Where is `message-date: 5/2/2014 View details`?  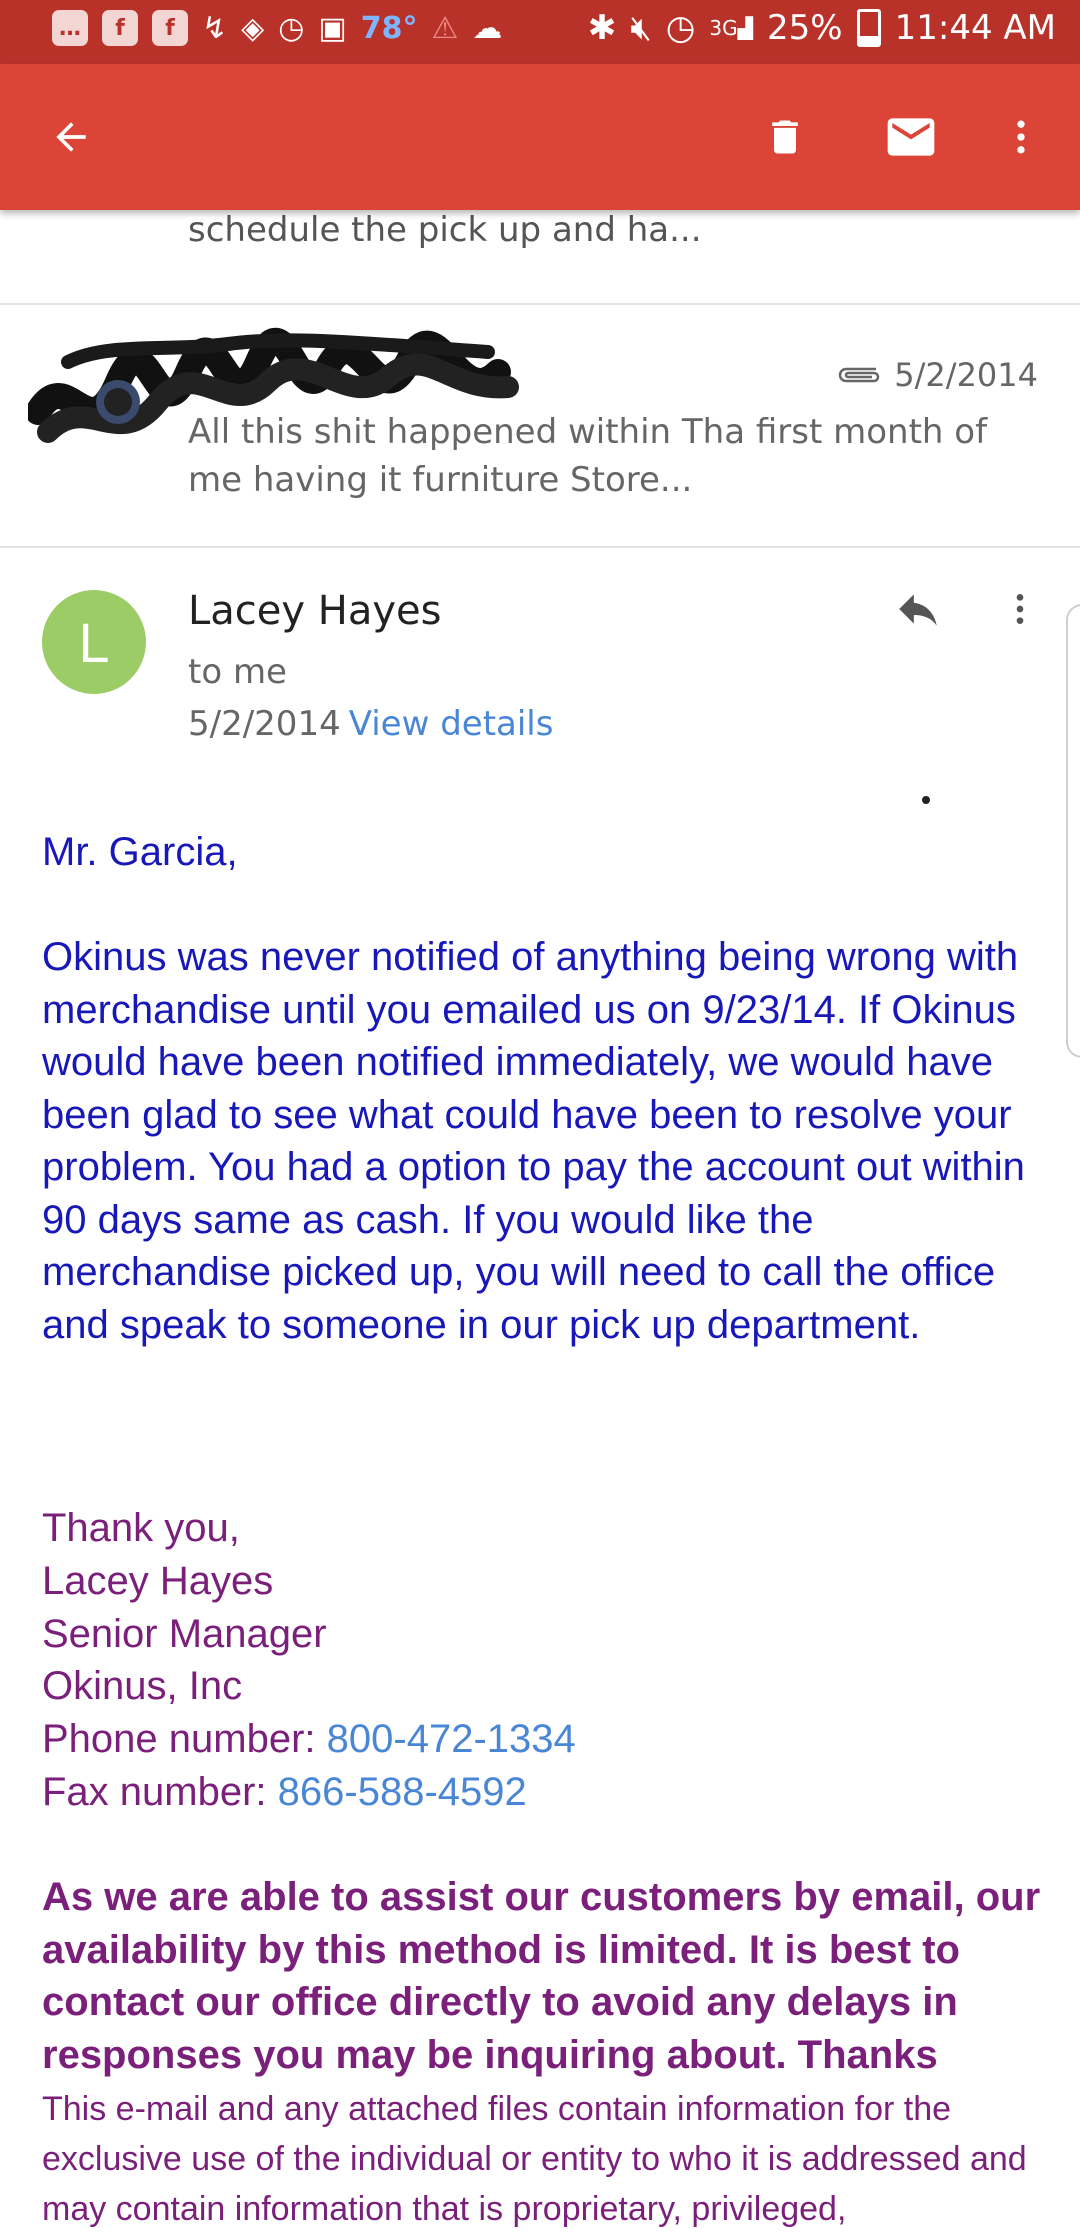 message-date: 5/2/2014 View details is located at coordinates (370, 724).